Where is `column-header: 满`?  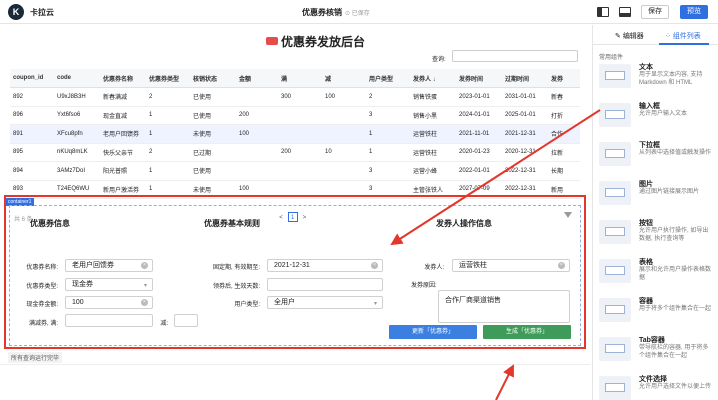 column-header: 满 is located at coordinates (300, 78).